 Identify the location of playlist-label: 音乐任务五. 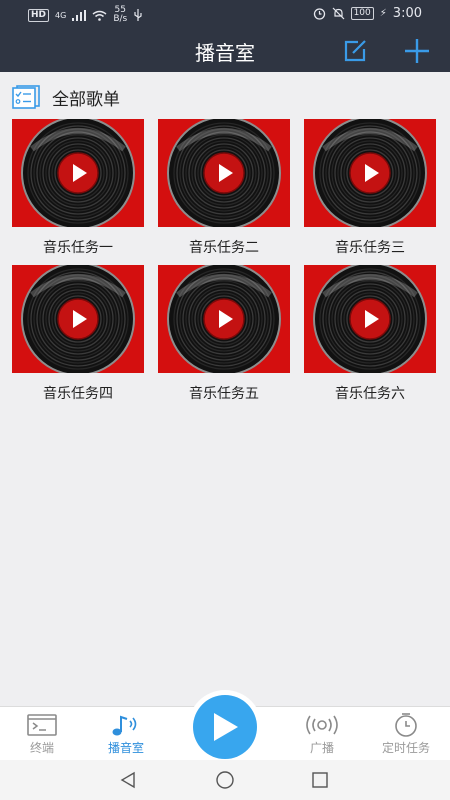
(224, 394).